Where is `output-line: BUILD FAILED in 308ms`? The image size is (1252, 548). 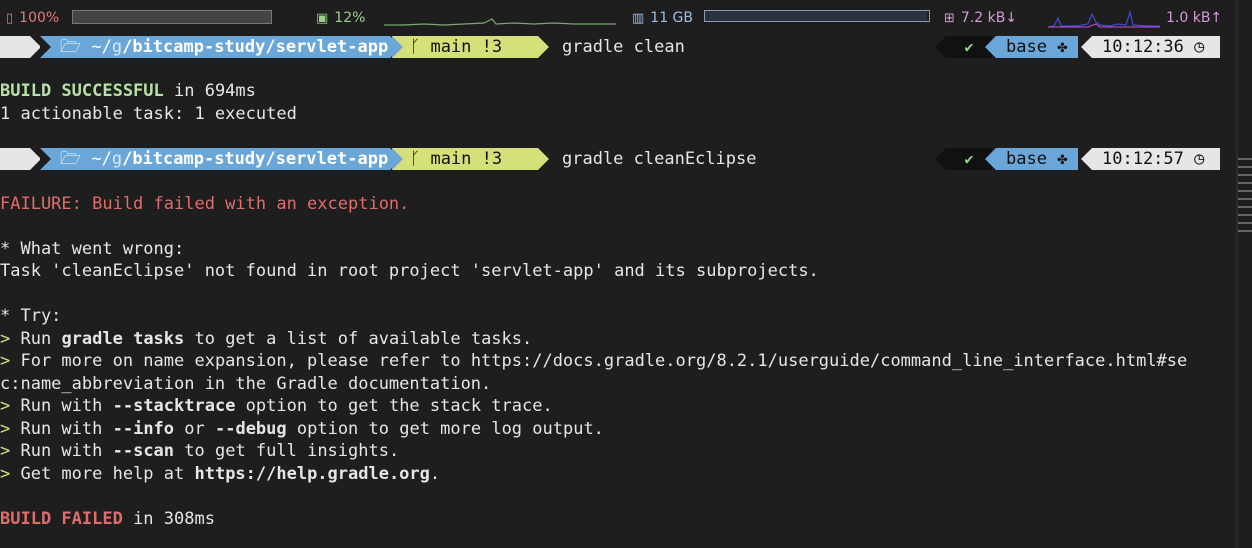 output-line: BUILD FAILED in 308ms is located at coordinates (107, 519).